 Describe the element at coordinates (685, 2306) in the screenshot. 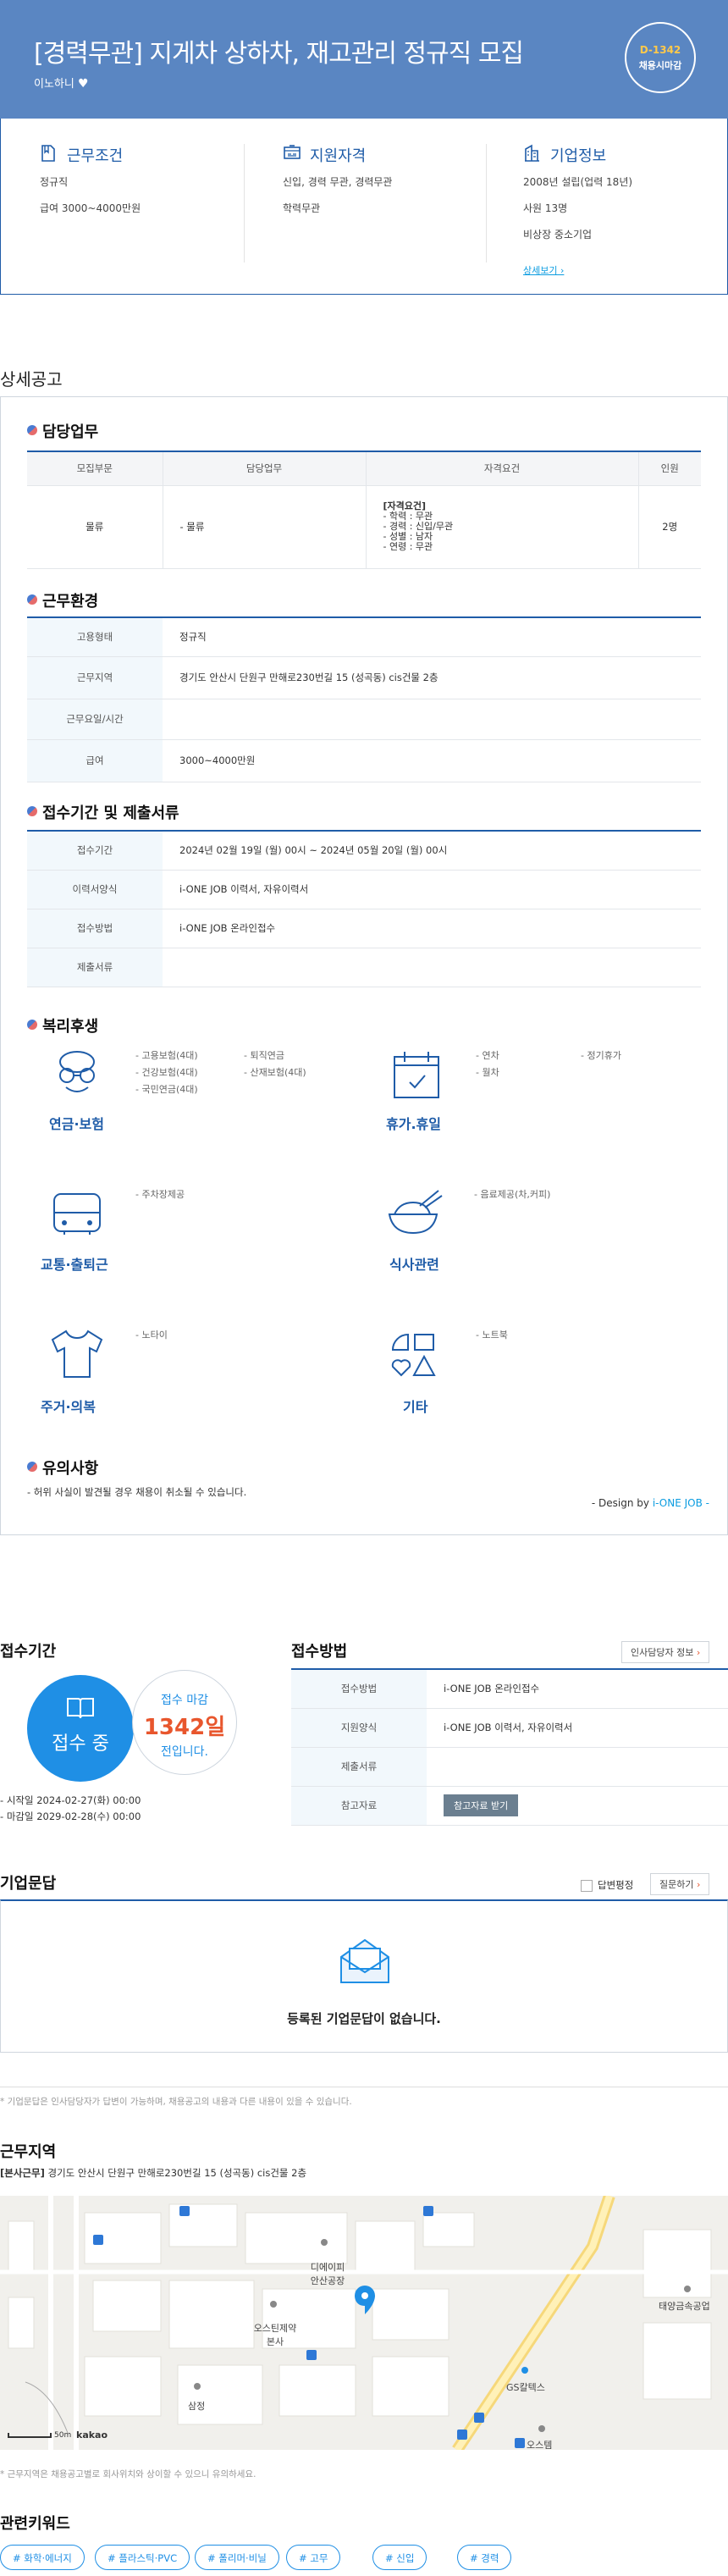

I see `map-label: 태양금속공업` at that location.